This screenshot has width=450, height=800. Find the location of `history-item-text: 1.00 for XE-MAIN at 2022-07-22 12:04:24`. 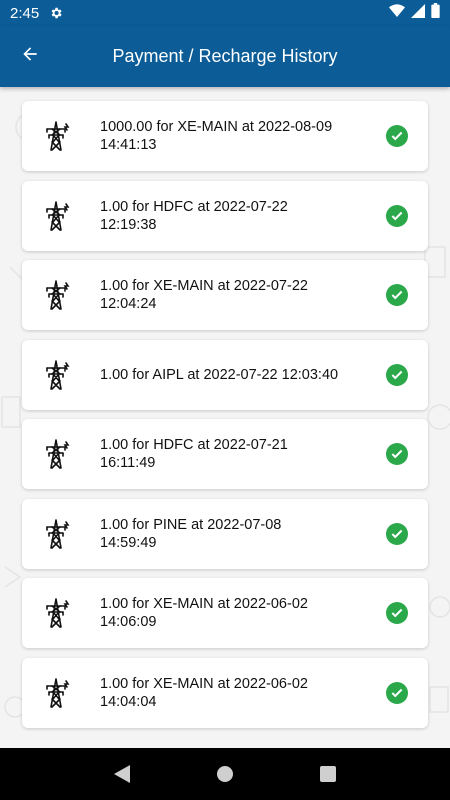

history-item-text: 1.00 for XE-MAIN at 2022-07-22 12:04:24 is located at coordinates (204, 295).